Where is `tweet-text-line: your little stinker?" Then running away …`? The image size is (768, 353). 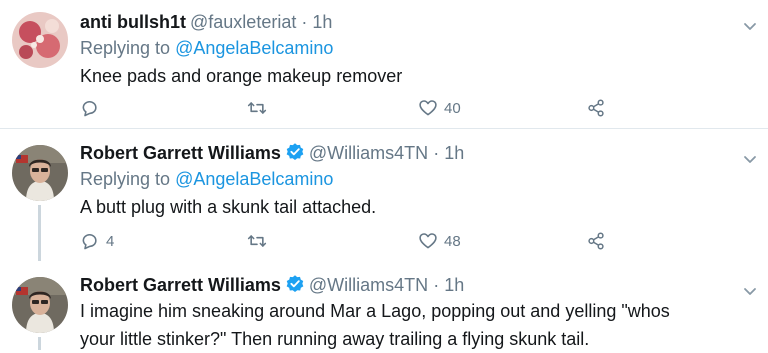
tweet-text-line: your little stinker?" Then running away … is located at coordinates (335, 339).